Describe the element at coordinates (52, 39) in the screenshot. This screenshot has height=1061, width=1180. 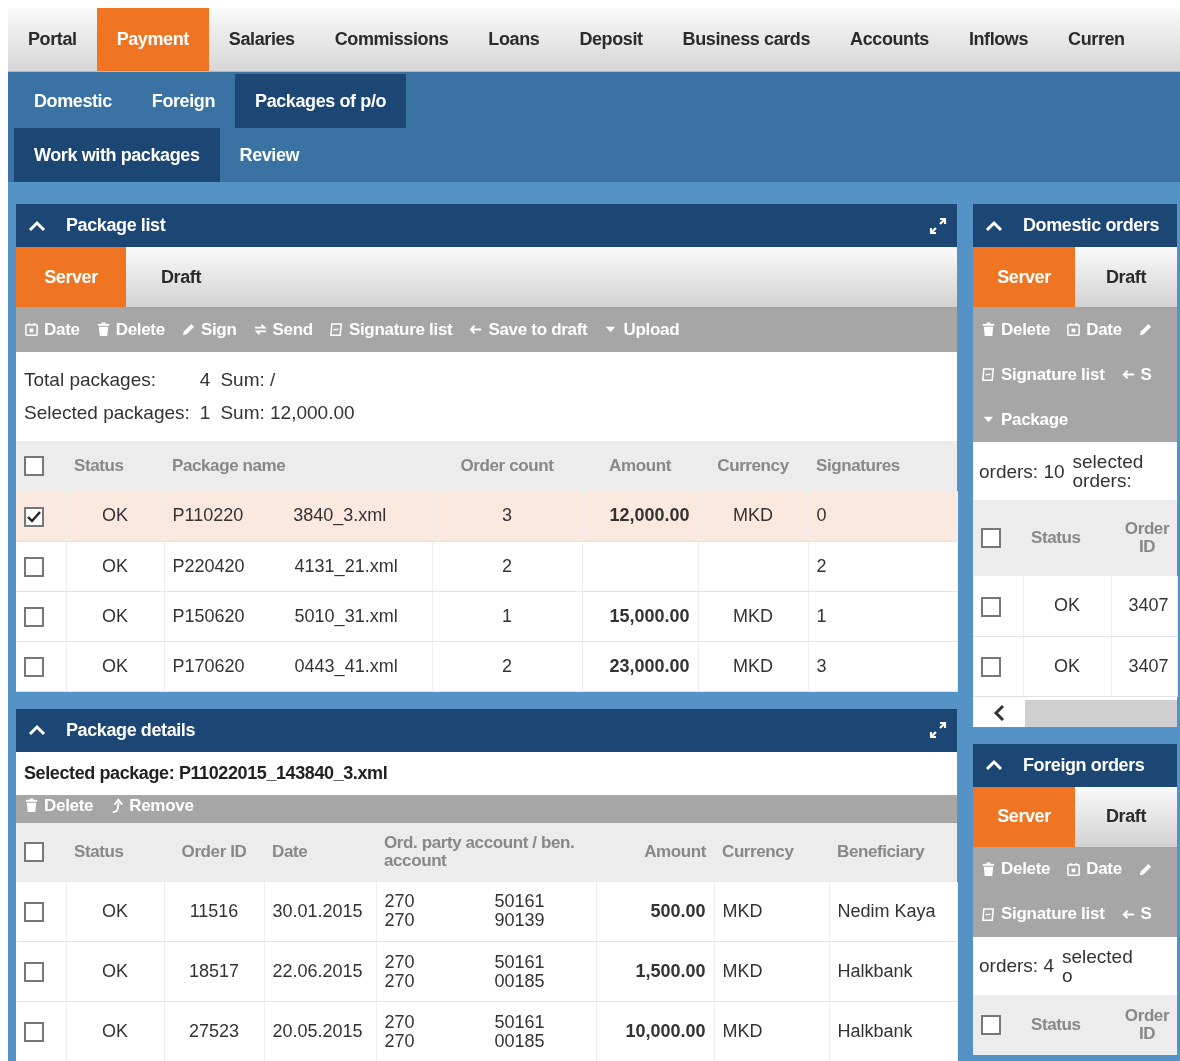
I see `nav-tab: Portal` at that location.